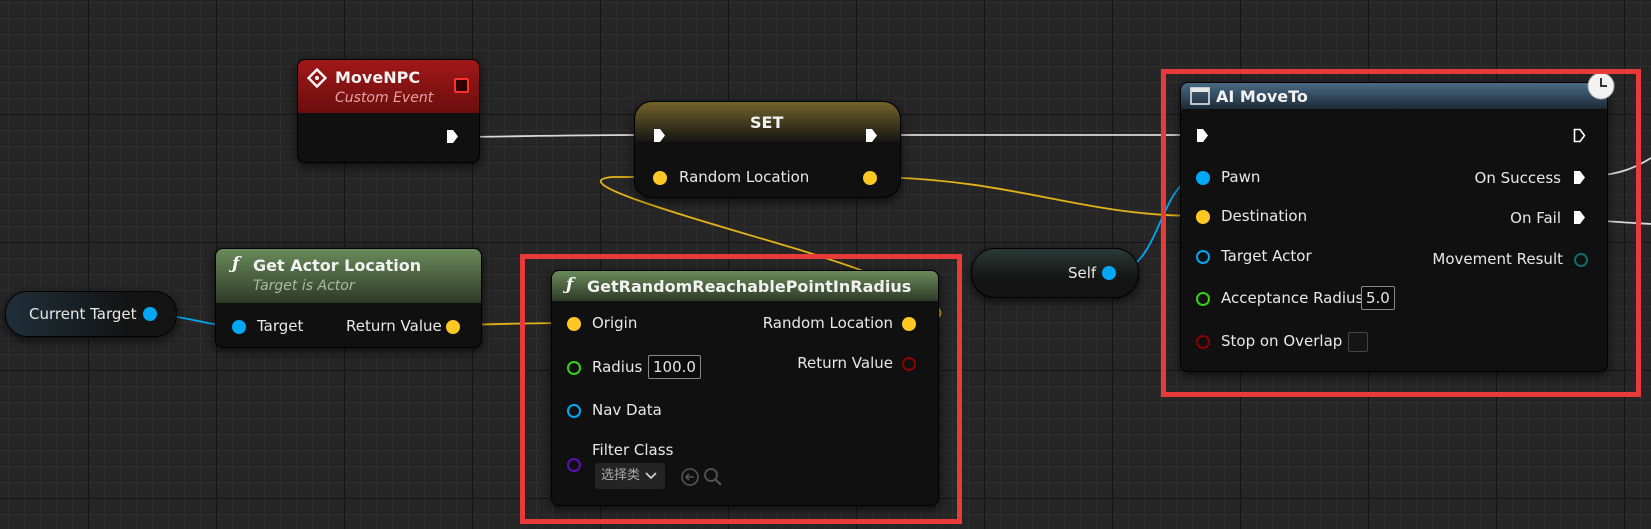 The height and width of the screenshot is (529, 1651). Describe the element at coordinates (461, 85) in the screenshot. I see `event-delegate-pin` at that location.